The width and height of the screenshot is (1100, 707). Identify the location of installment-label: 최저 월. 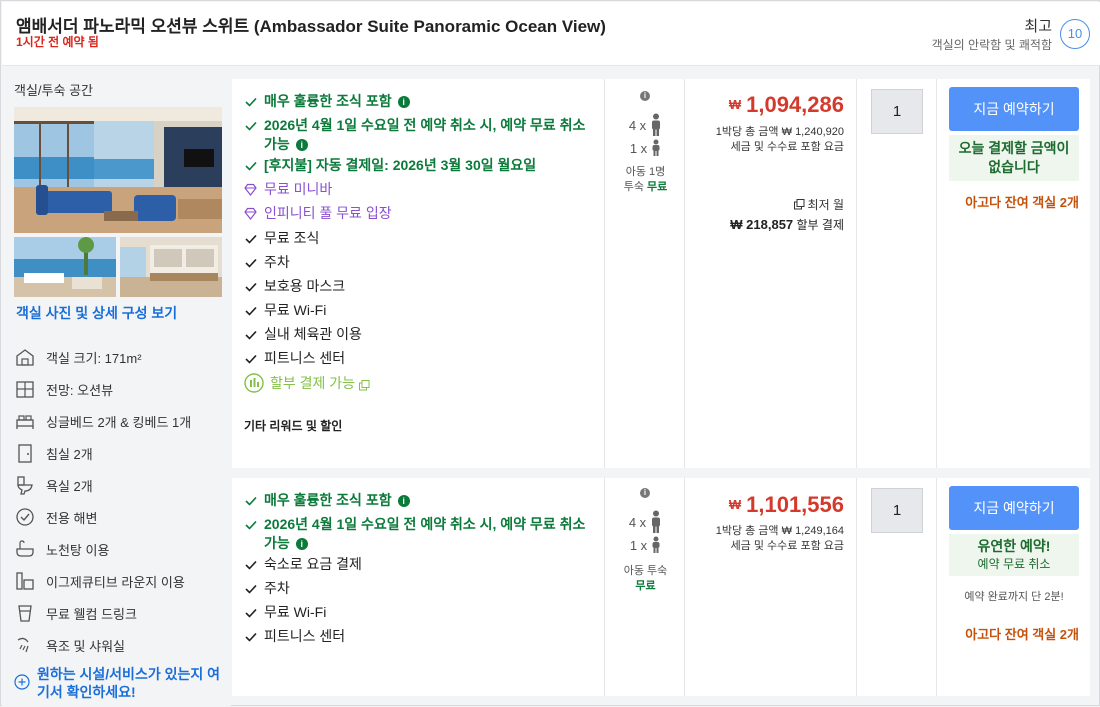
(818, 204).